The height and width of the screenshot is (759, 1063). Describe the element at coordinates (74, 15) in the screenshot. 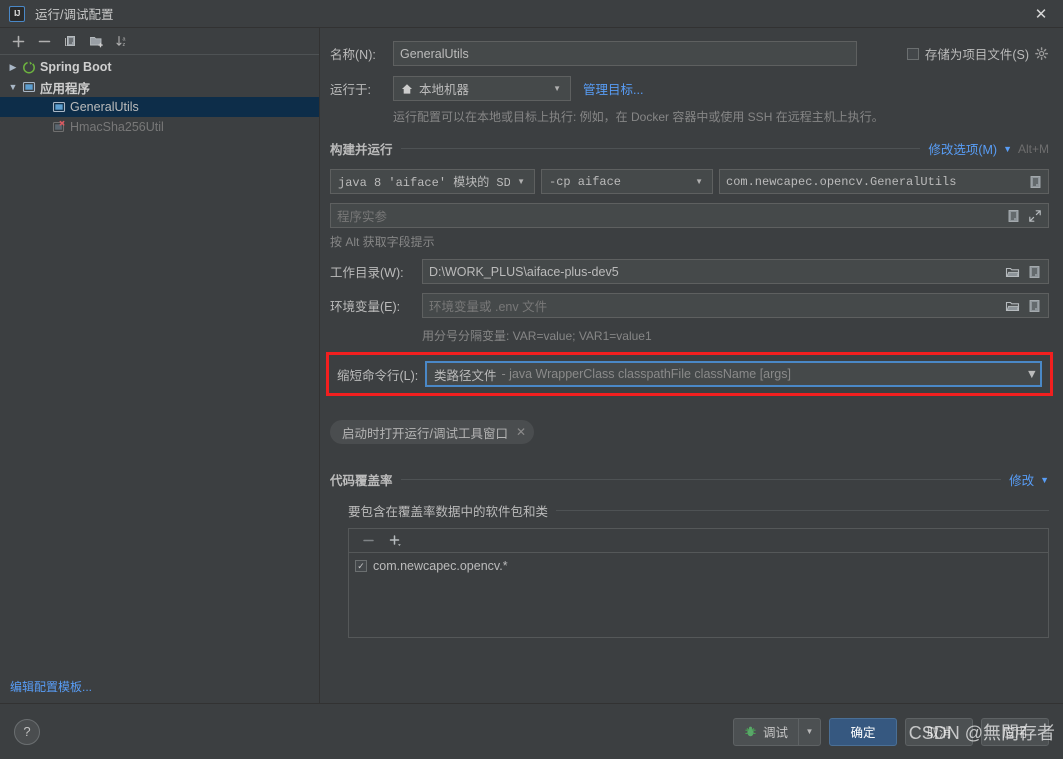

I see `window-title: 运行/调试配置` at that location.